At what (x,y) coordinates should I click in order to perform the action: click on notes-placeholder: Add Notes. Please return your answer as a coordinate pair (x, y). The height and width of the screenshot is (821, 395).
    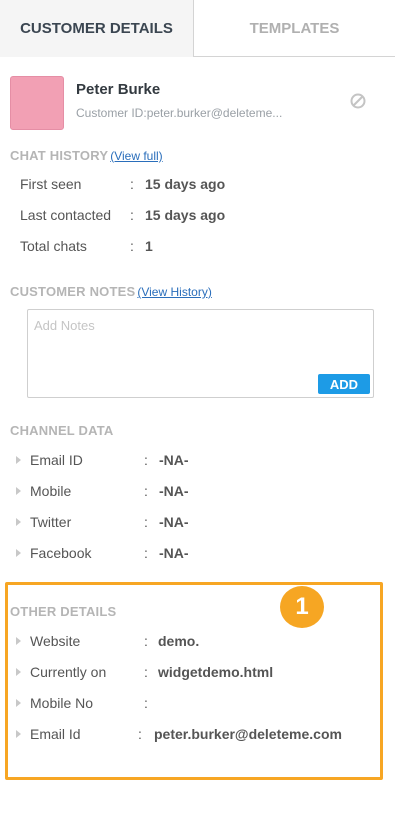
    Looking at the image, I should click on (64, 325).